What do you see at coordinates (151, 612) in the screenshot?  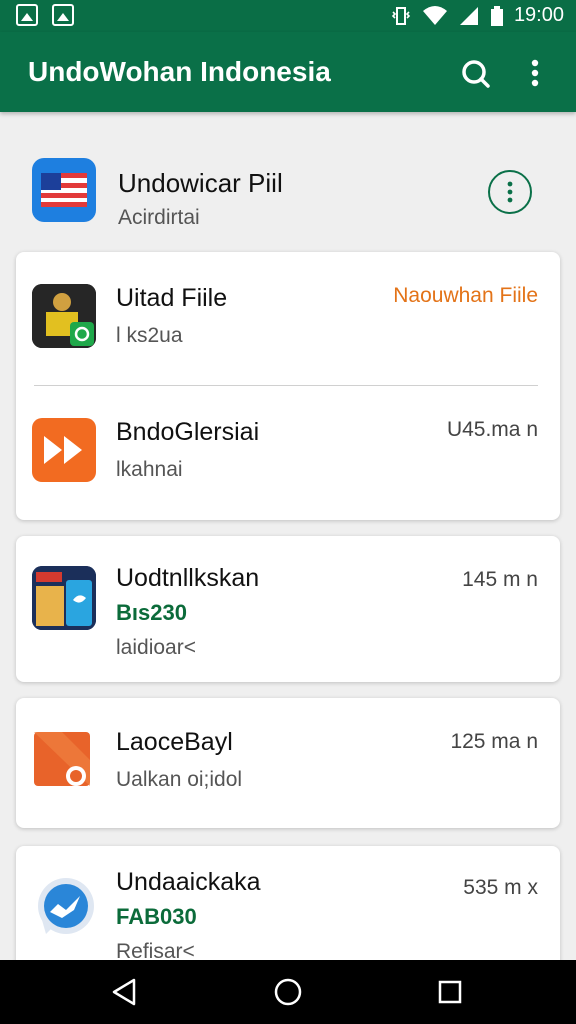 I see `item-price: Bıs230` at bounding box center [151, 612].